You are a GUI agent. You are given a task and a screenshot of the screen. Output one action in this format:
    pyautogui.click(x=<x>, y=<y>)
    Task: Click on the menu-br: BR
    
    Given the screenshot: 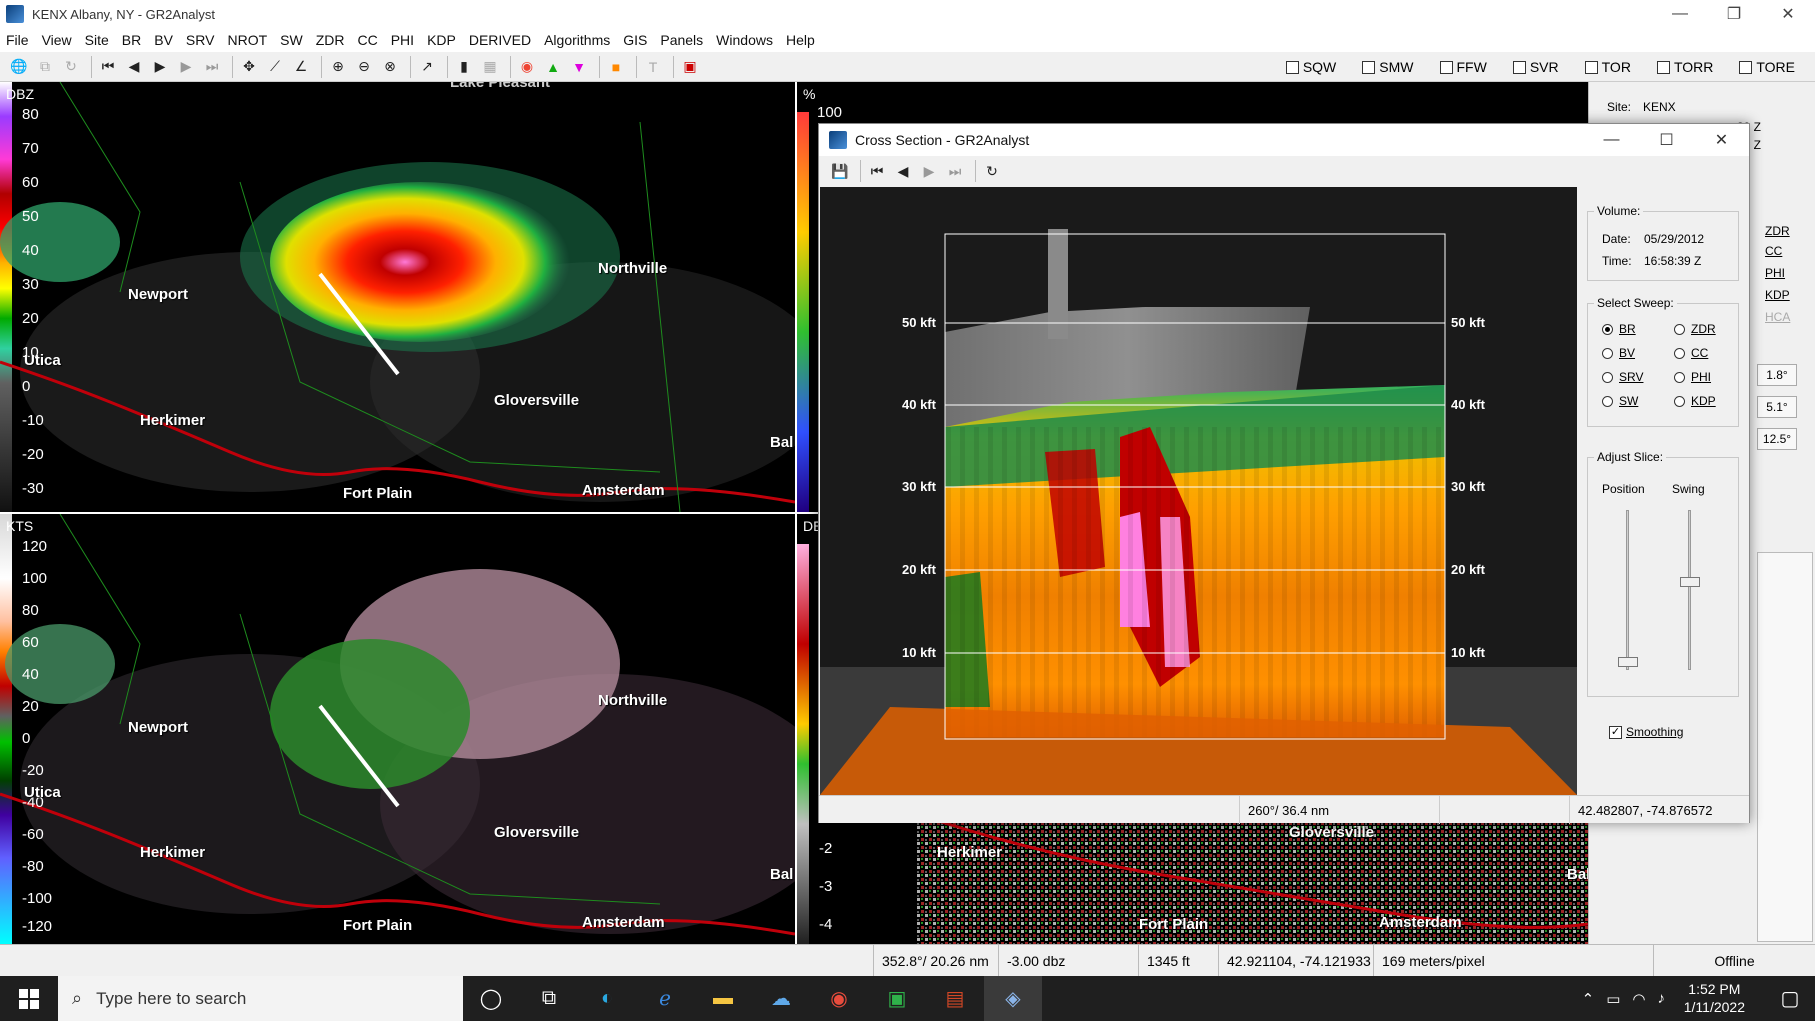 What is the action you would take?
    pyautogui.click(x=131, y=40)
    